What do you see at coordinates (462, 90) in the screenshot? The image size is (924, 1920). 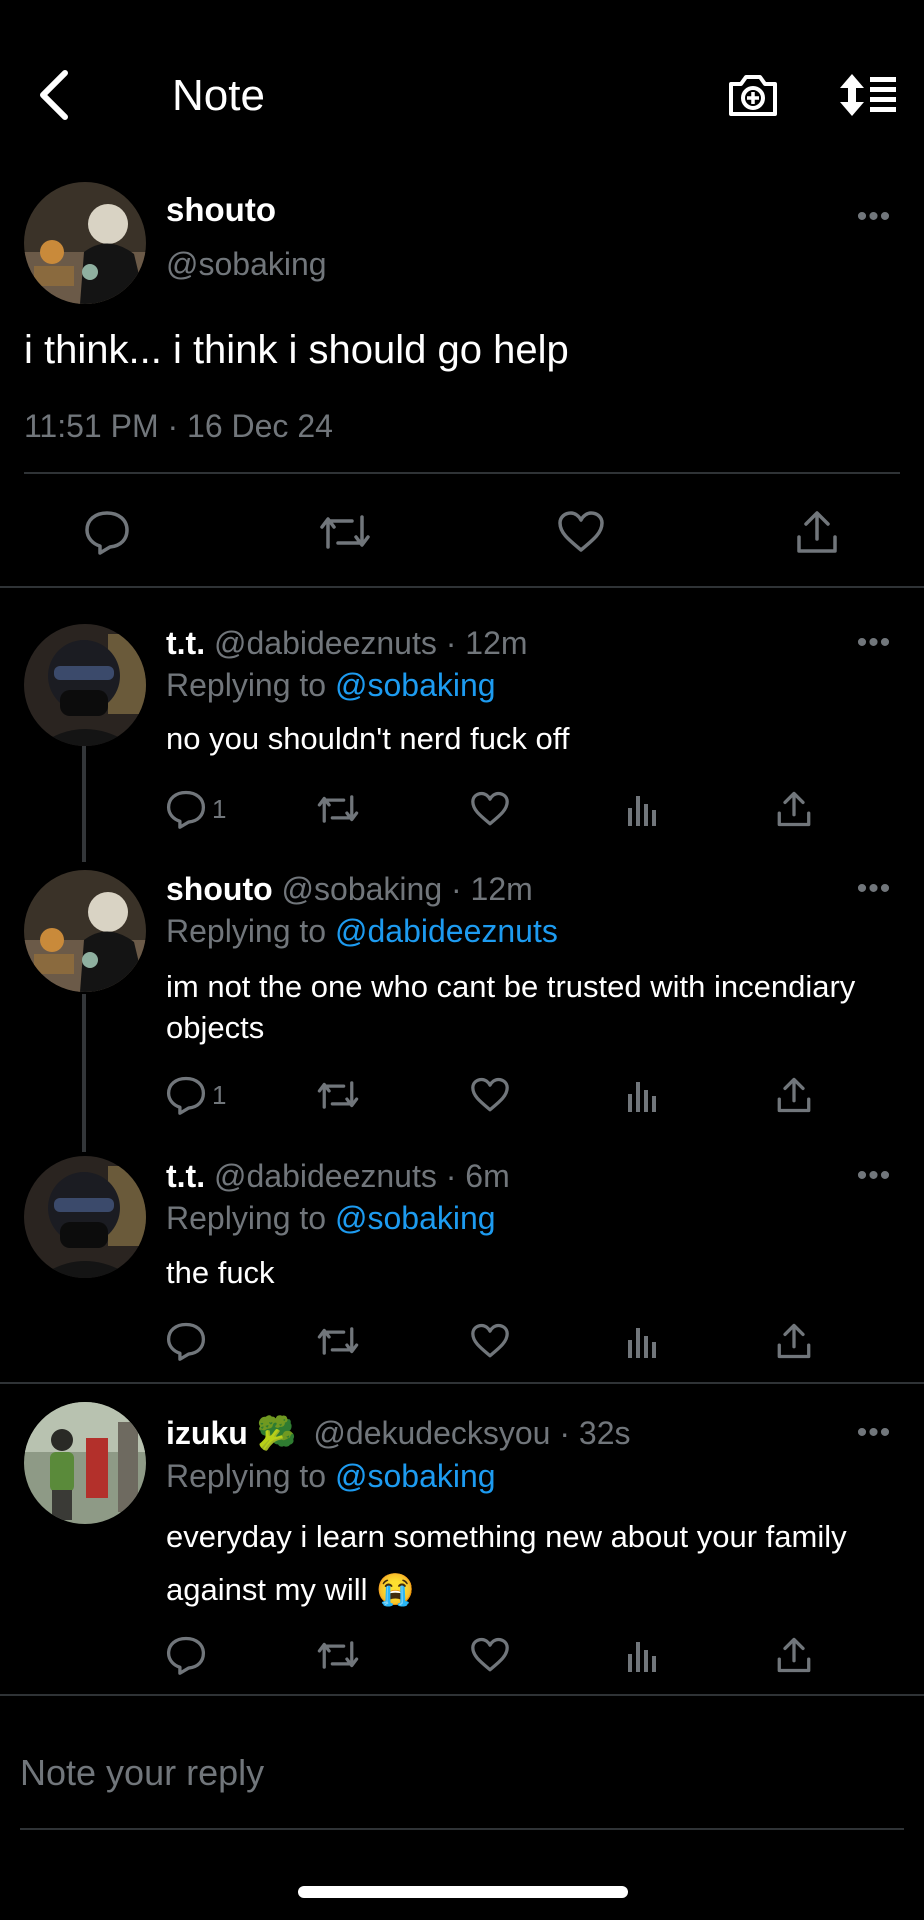 I see `top-bar: Note` at bounding box center [462, 90].